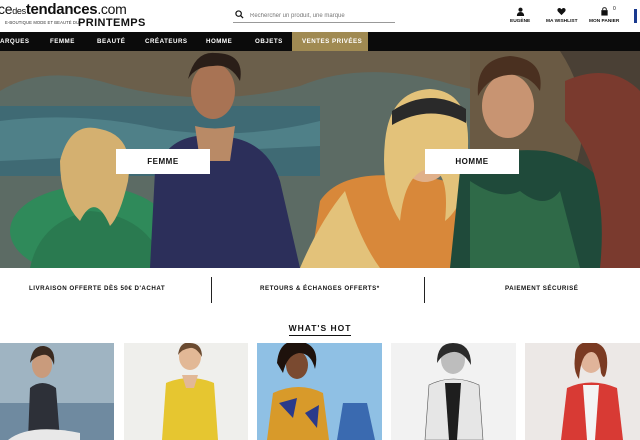 The image size is (640, 440). I want to click on wishlist-label: MA WISHLIST, so click(562, 21).